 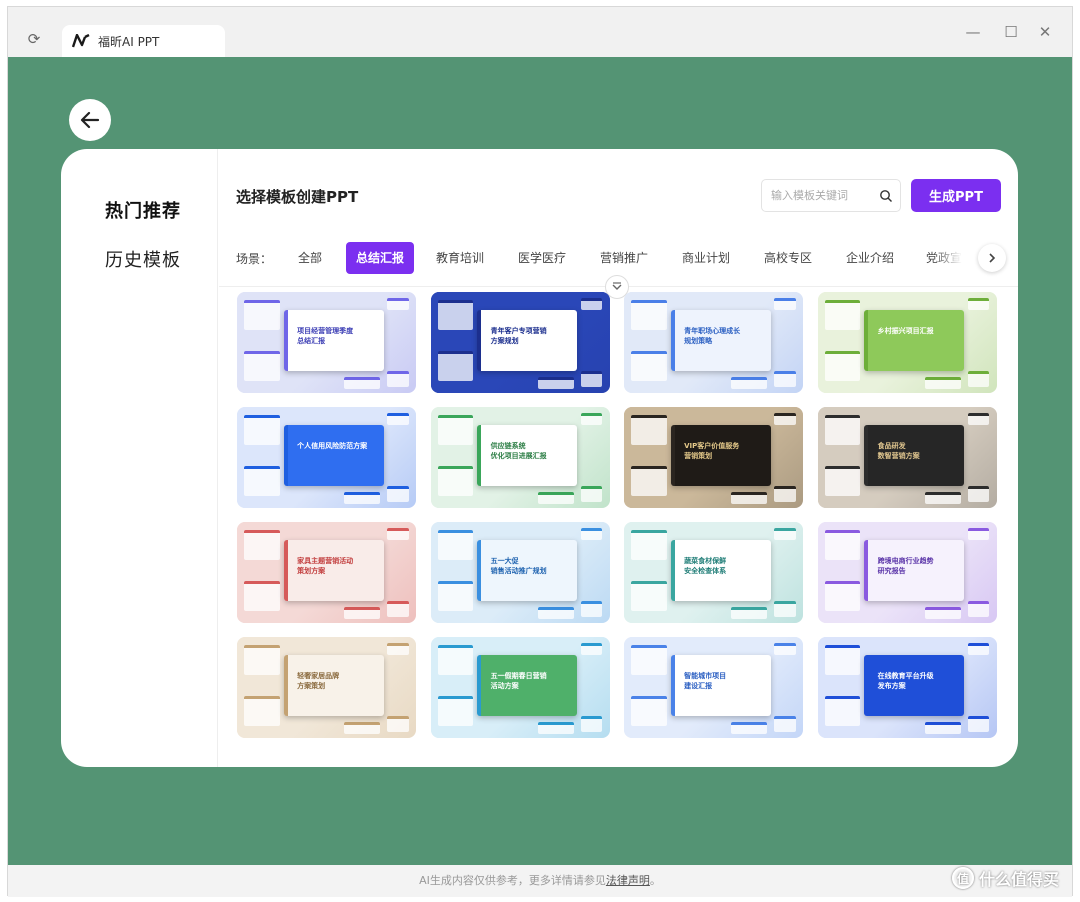 I want to click on page-title: 选择模板创建PPT, so click(x=297, y=197).